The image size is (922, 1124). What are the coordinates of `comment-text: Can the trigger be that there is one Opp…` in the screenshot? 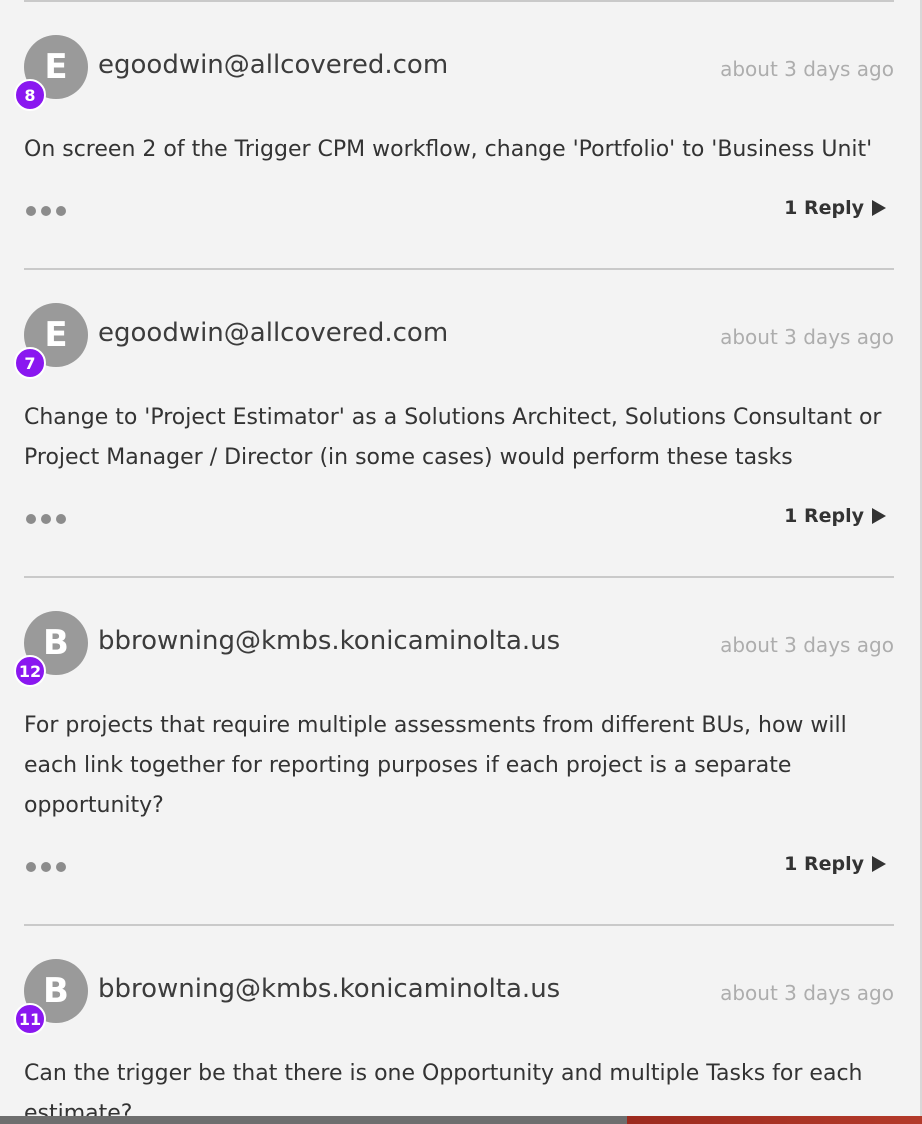 It's located at (443, 1088).